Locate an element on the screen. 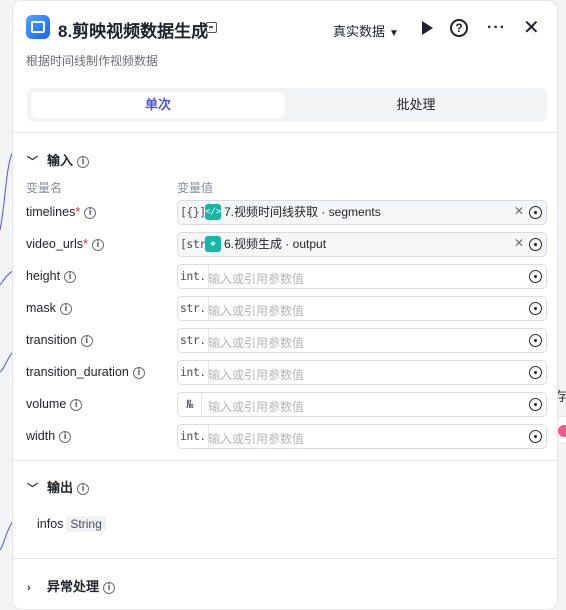 The width and height of the screenshot is (566, 610). reference-chip: </> 7.视频时间线获取 · segments is located at coordinates (293, 212).